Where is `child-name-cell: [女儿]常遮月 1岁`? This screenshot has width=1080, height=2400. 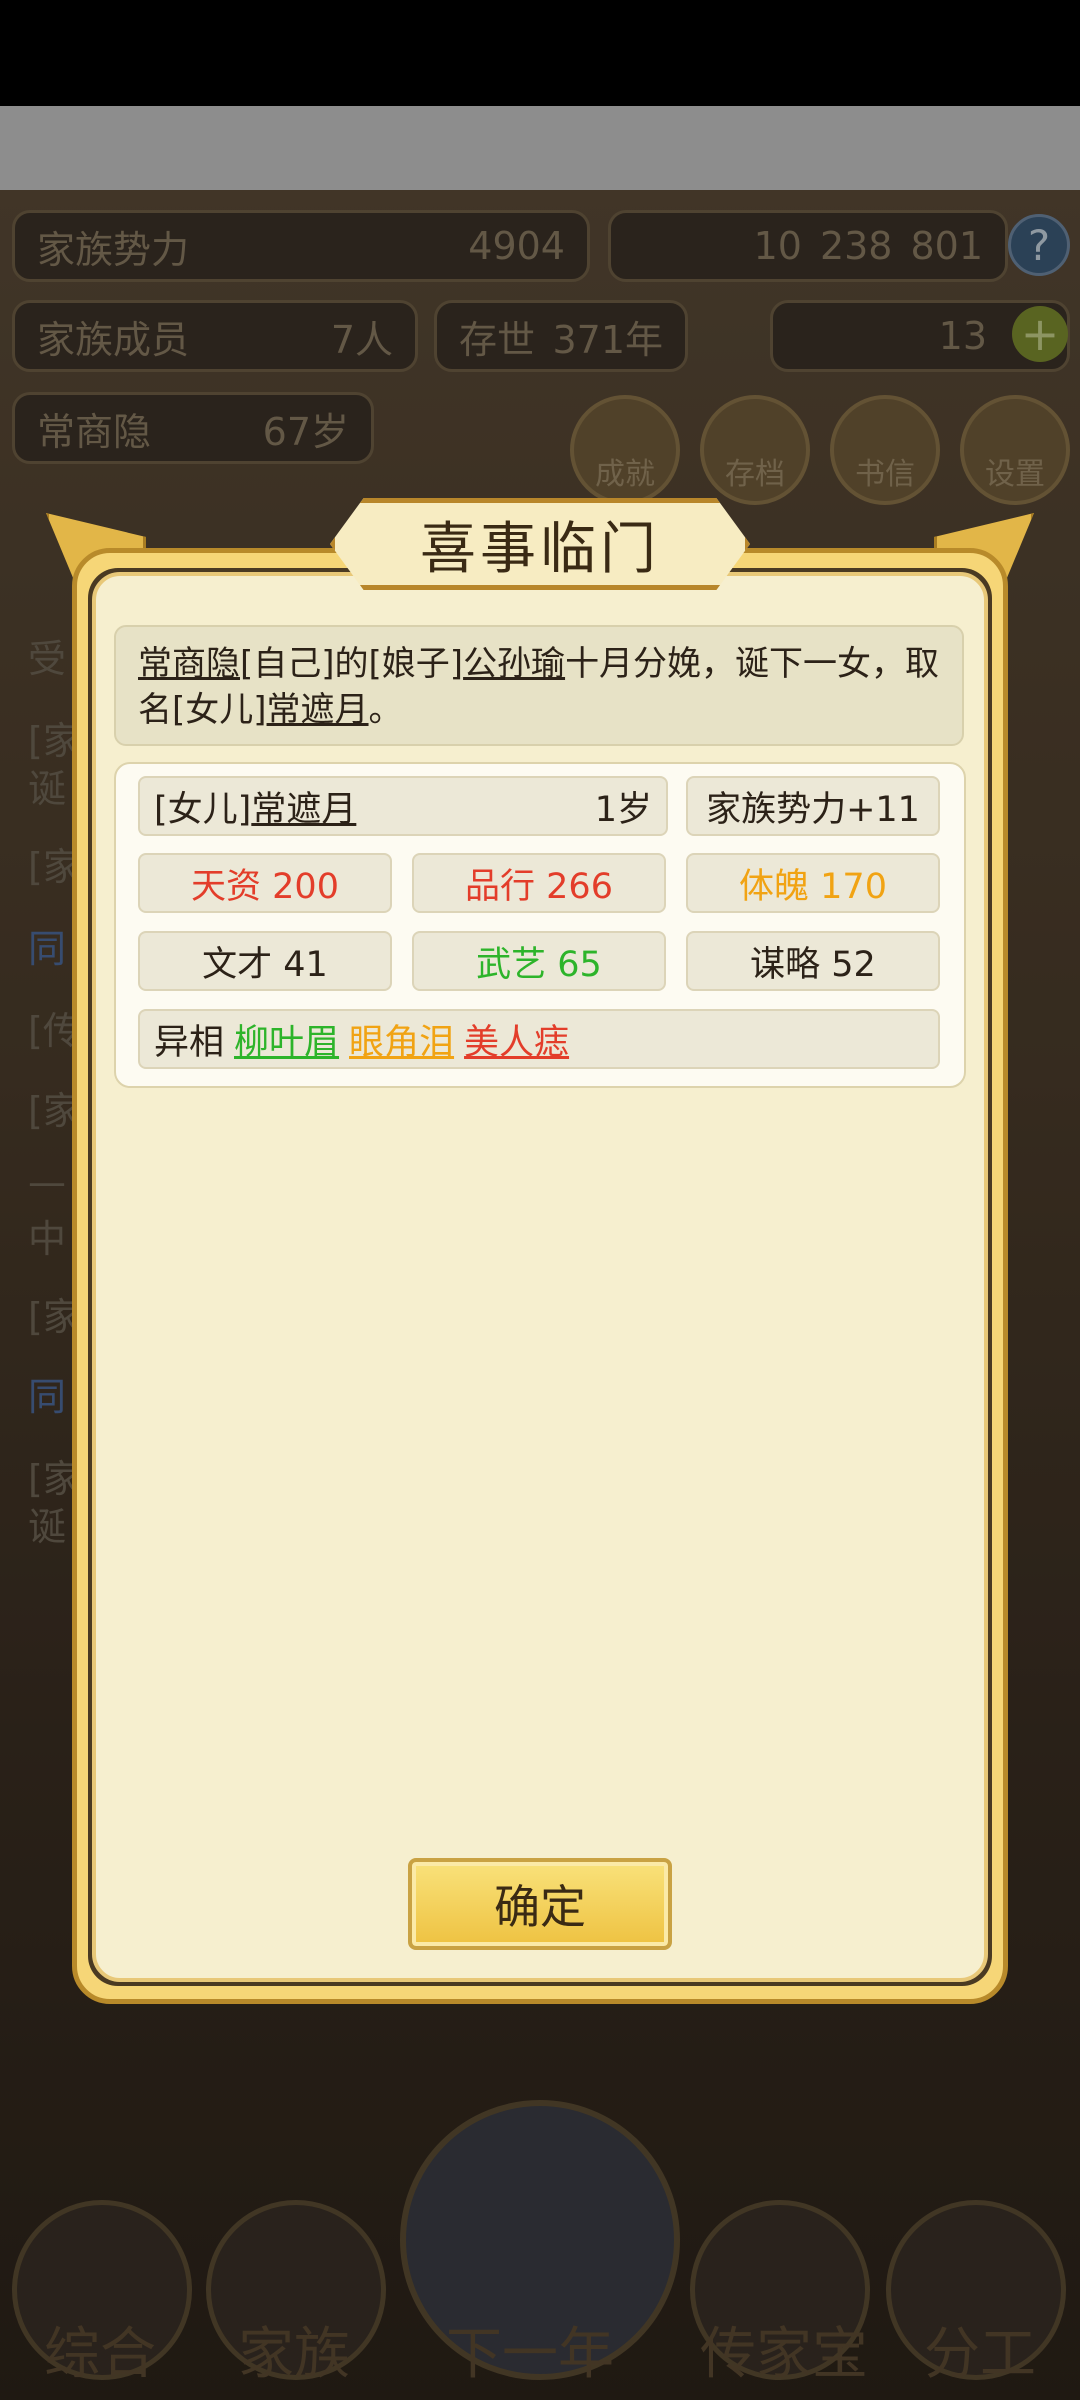 child-name-cell: [女儿]常遮月 1岁 is located at coordinates (403, 806).